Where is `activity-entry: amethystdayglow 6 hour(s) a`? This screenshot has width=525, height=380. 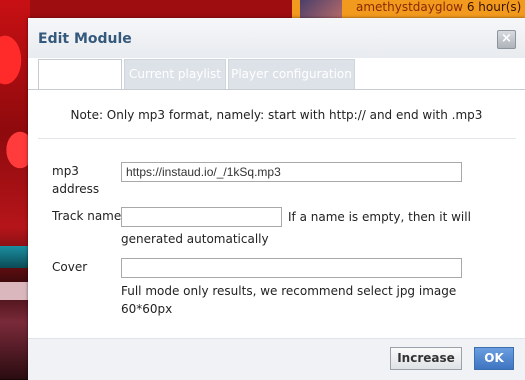 activity-entry: amethystdayglow 6 hour(s) a is located at coordinates (440, 7).